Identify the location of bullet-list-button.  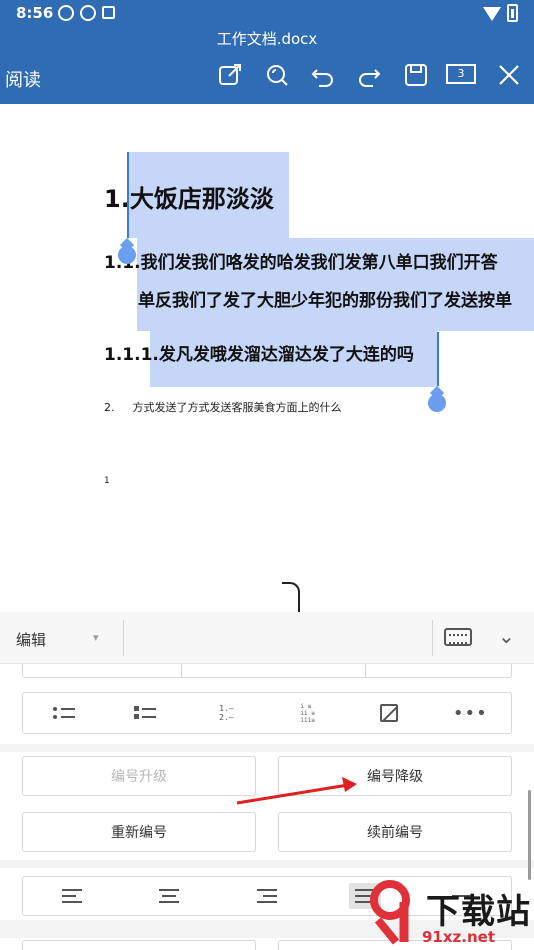
(63, 713).